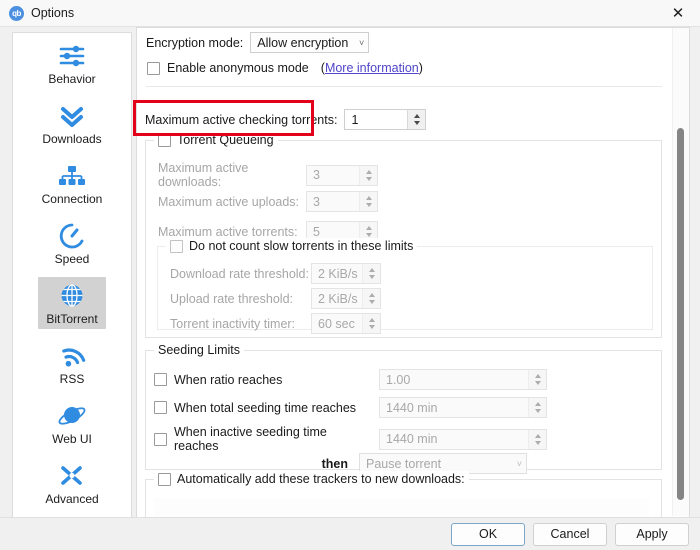 Image resolution: width=700 pixels, height=550 pixels. I want to click on slow-torrents-checkbox, so click(176, 246).